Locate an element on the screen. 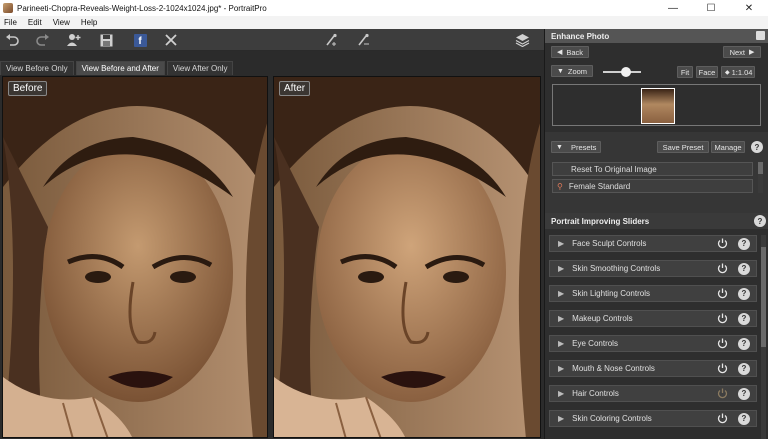  slider-group-makeup: ▶ Makeup Controls? is located at coordinates (653, 318).